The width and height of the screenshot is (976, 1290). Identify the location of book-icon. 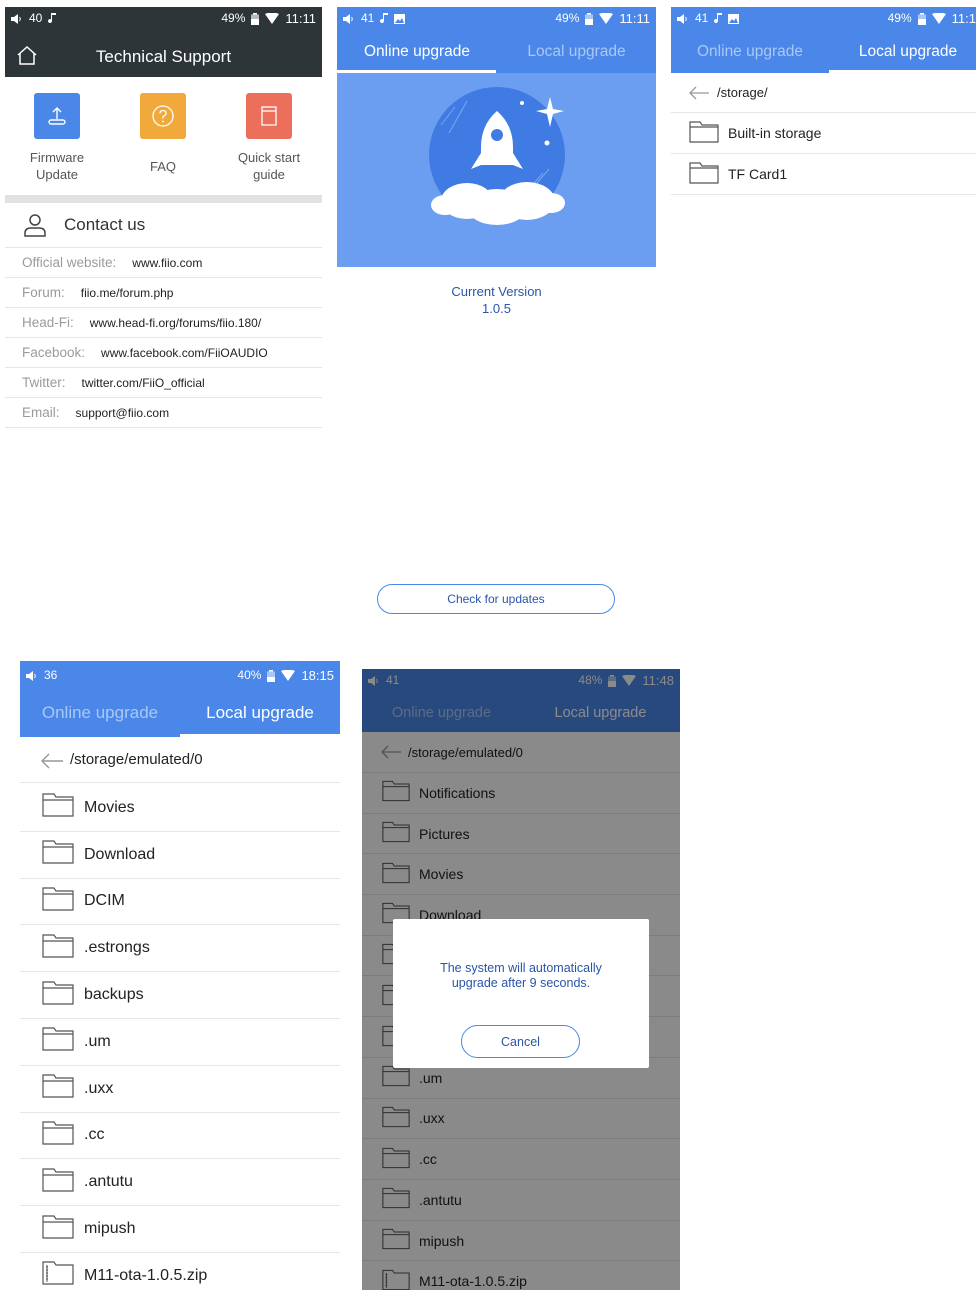
(269, 116).